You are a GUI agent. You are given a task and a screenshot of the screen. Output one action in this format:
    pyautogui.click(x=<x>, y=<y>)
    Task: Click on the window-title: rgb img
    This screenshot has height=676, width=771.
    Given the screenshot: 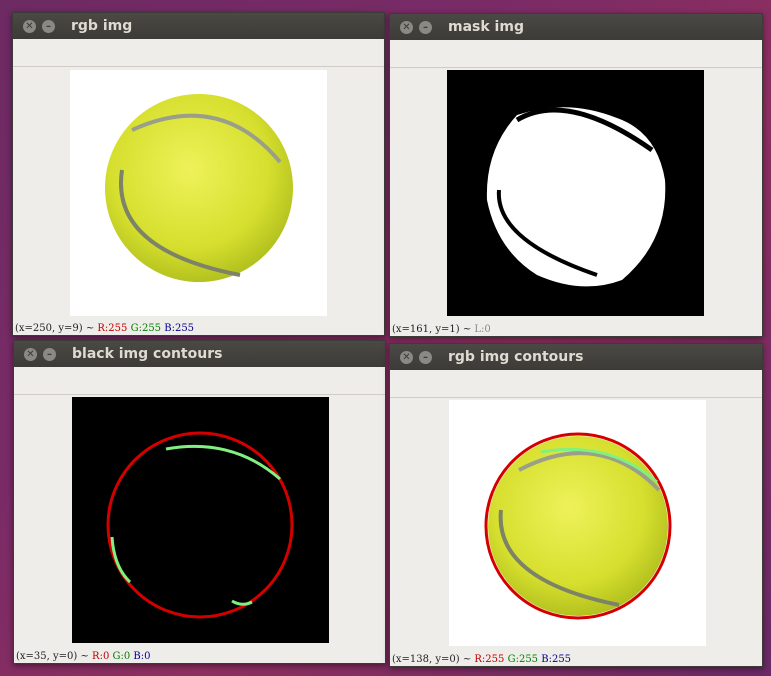 What is the action you would take?
    pyautogui.click(x=102, y=26)
    